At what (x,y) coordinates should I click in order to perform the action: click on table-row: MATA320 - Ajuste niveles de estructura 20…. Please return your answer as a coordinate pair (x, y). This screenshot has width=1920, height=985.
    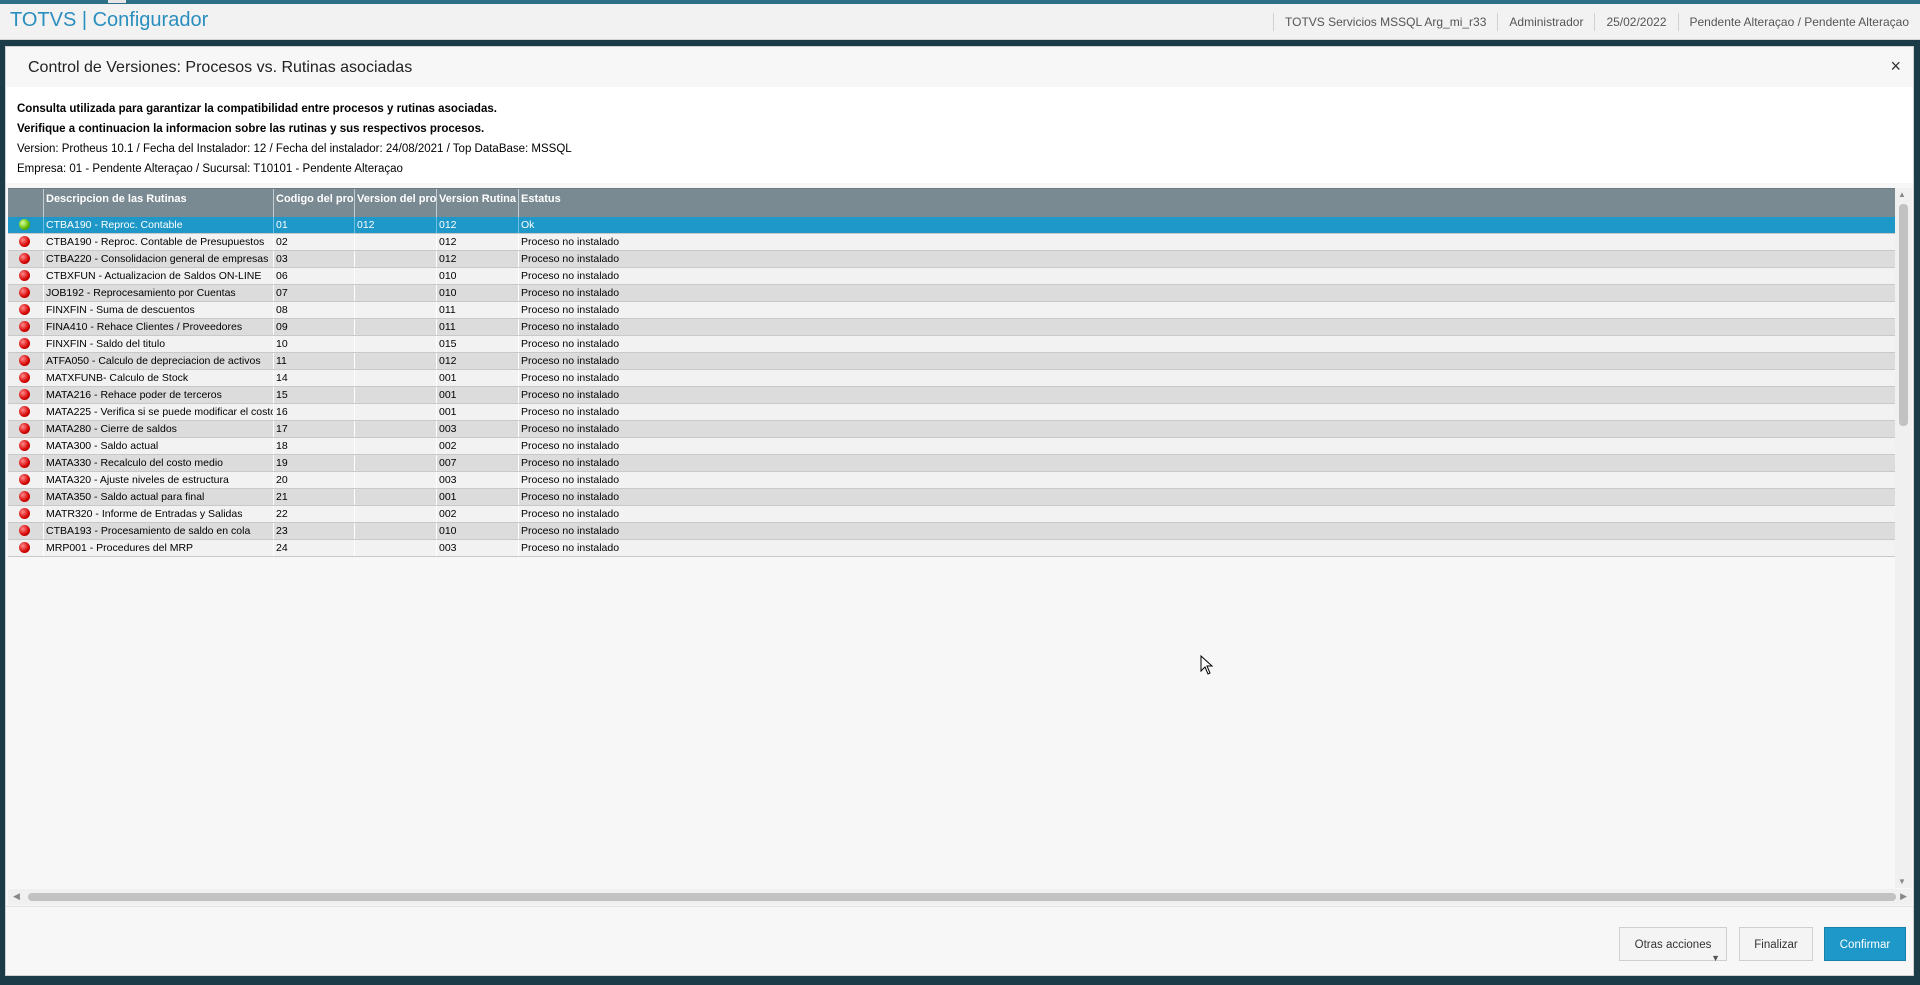
    Looking at the image, I should click on (951, 480).